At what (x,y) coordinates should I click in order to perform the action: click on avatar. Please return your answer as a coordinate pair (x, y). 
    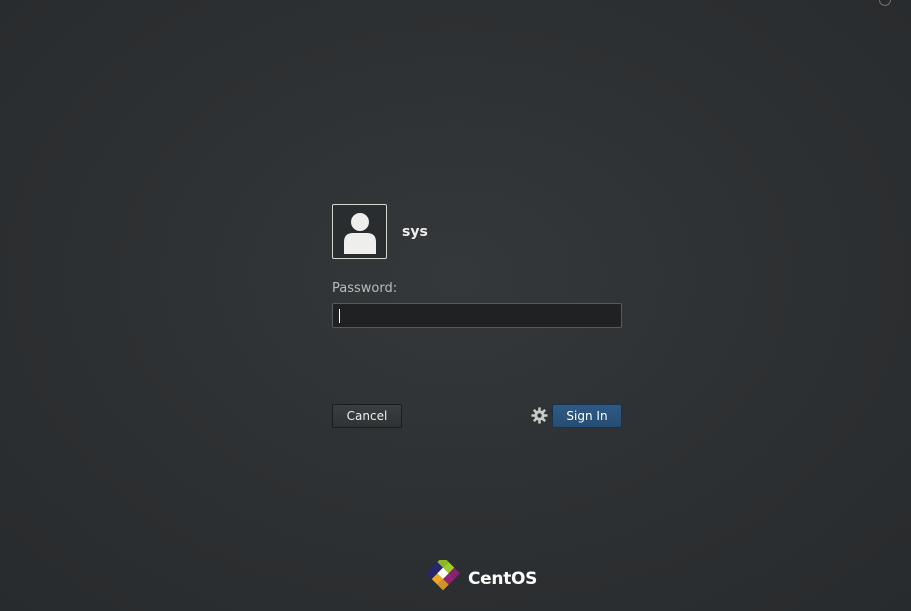
    Looking at the image, I should click on (359, 231).